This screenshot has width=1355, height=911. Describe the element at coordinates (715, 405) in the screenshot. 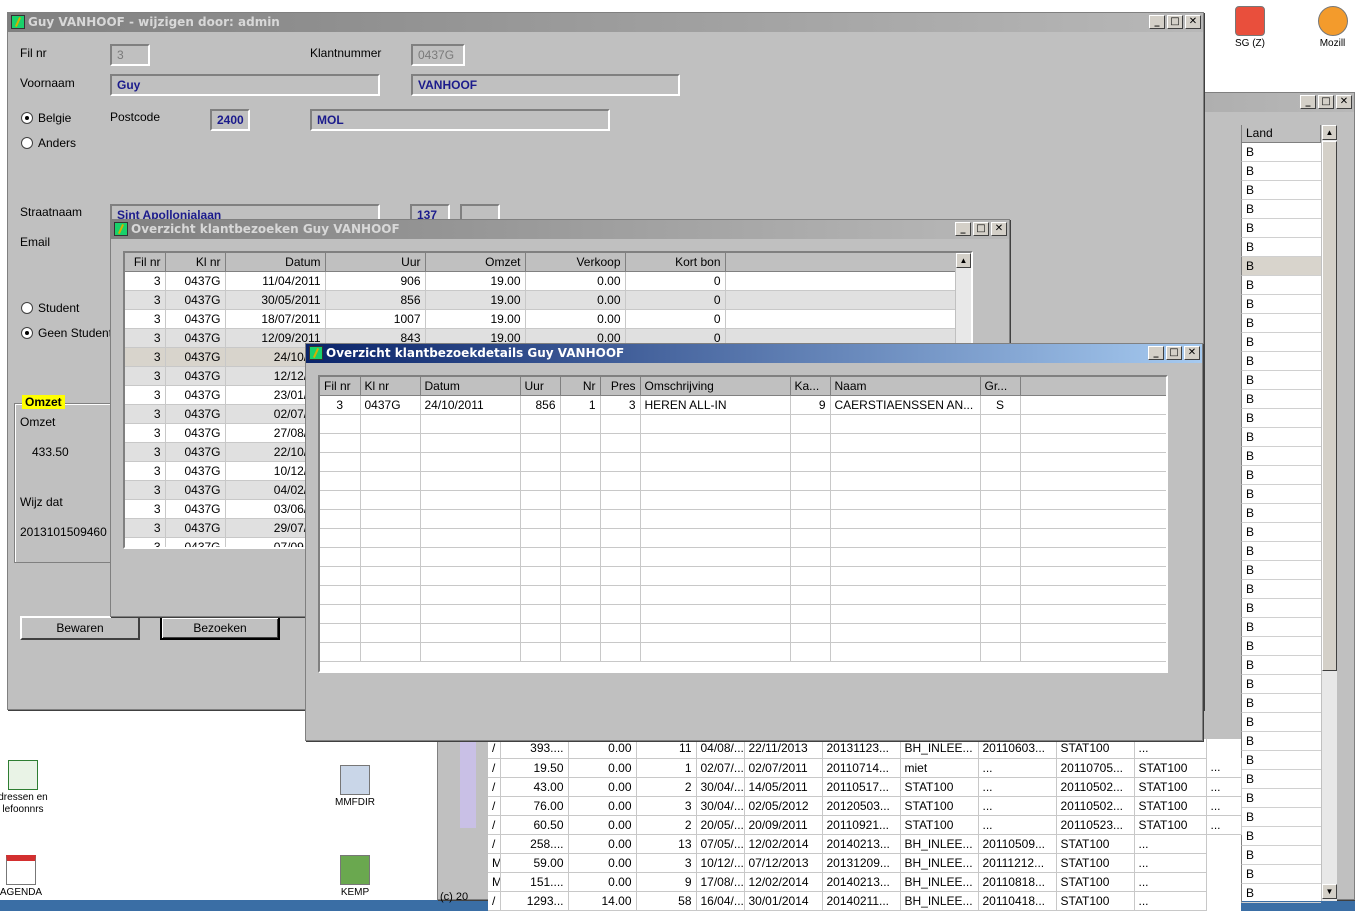

I see `table-cell: HEREN ALL-IN` at that location.